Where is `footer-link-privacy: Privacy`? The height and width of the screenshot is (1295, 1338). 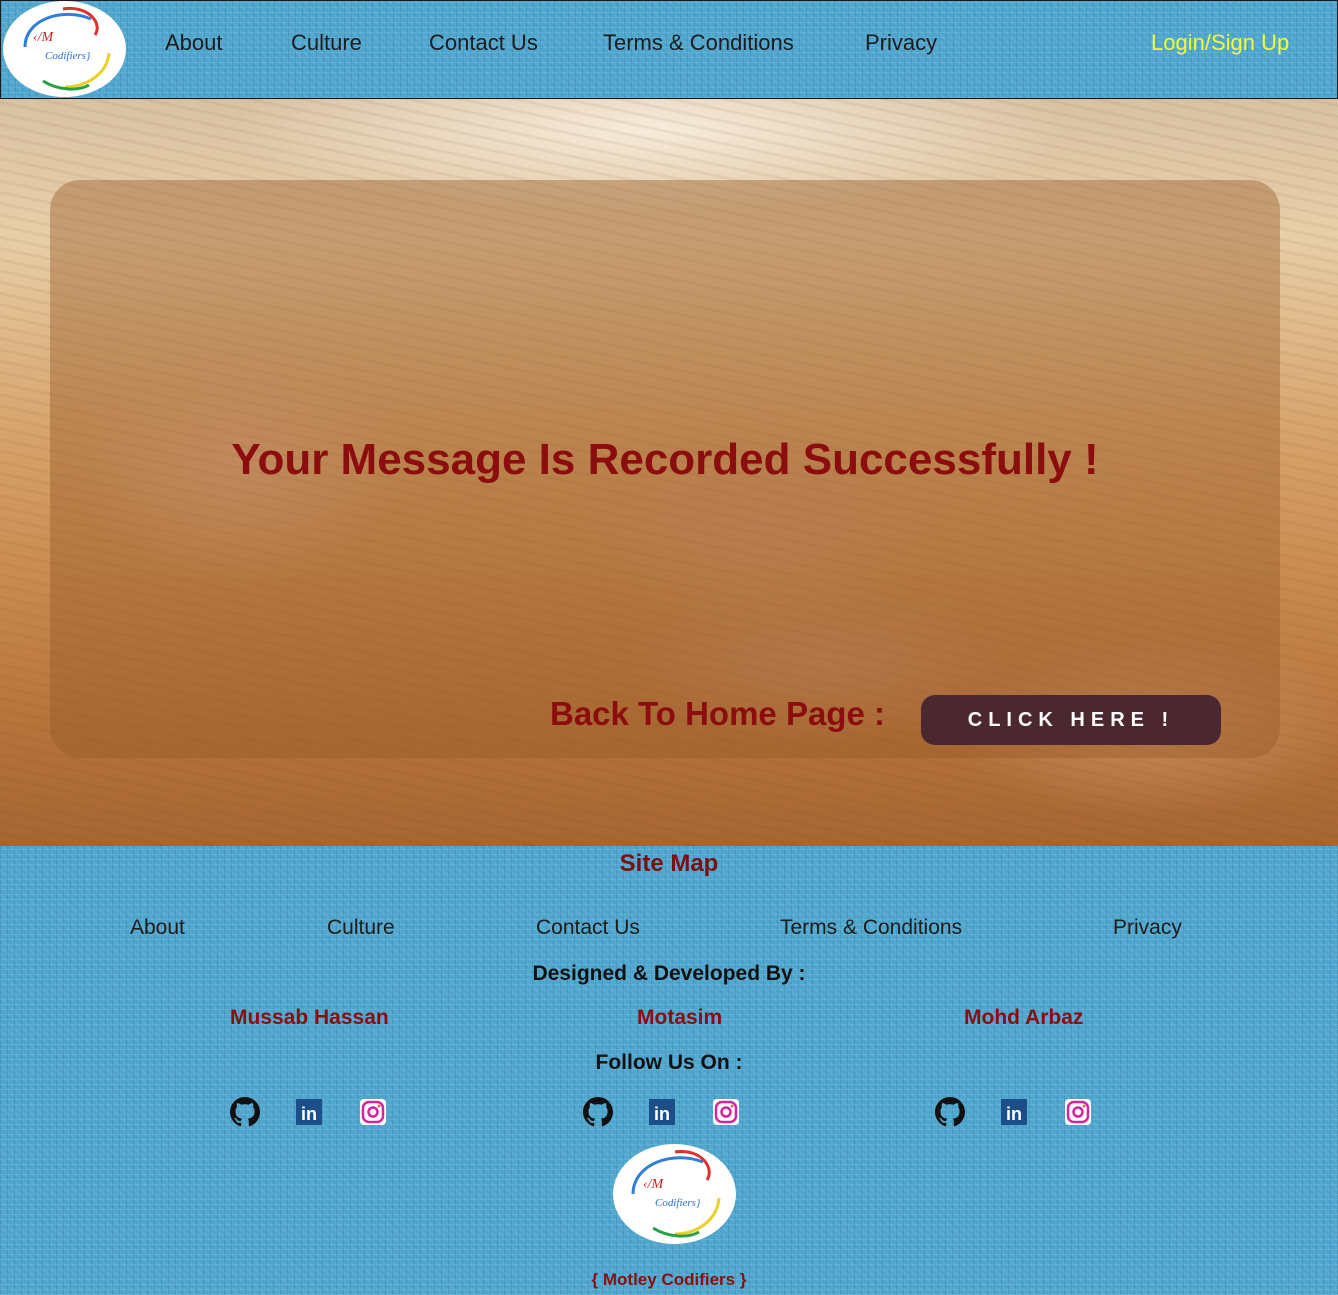 footer-link-privacy: Privacy is located at coordinates (1147, 928).